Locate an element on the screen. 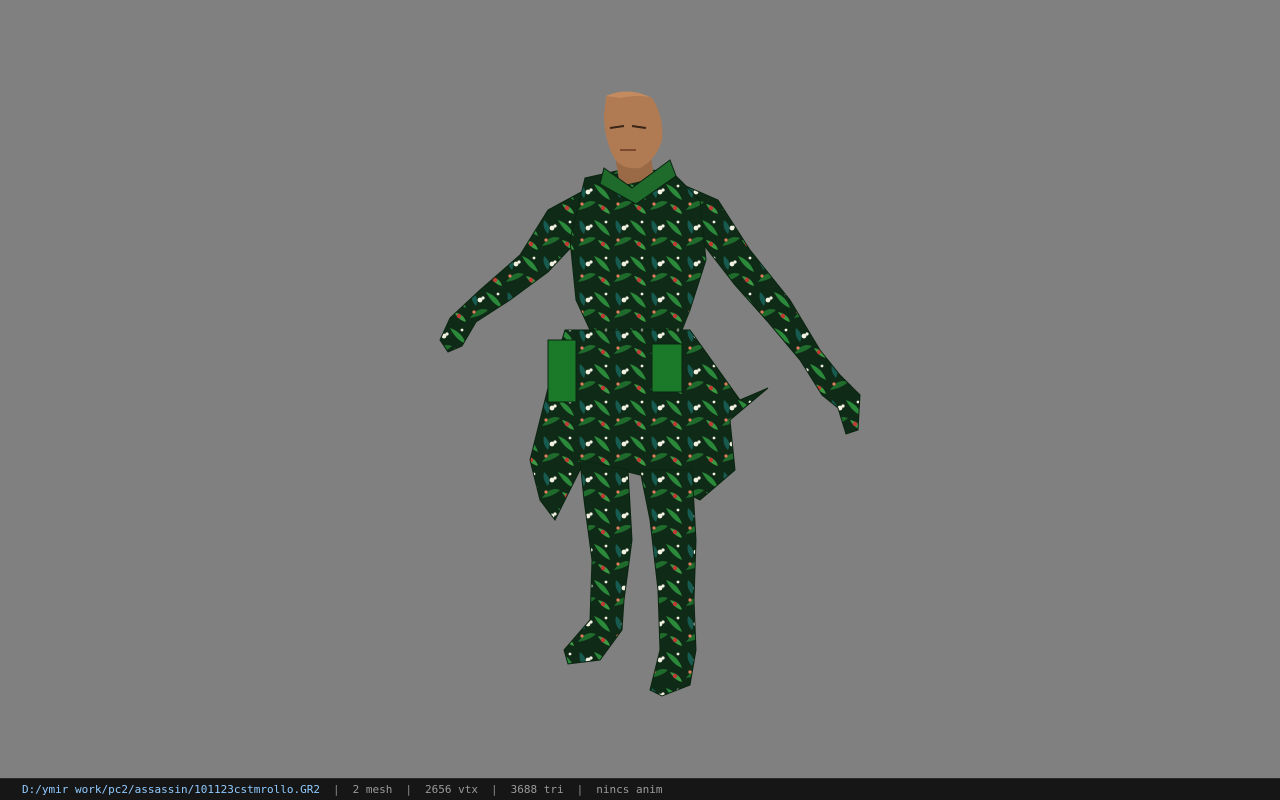 The image size is (1280, 800). triangle-count: 3688 tri is located at coordinates (537, 789).